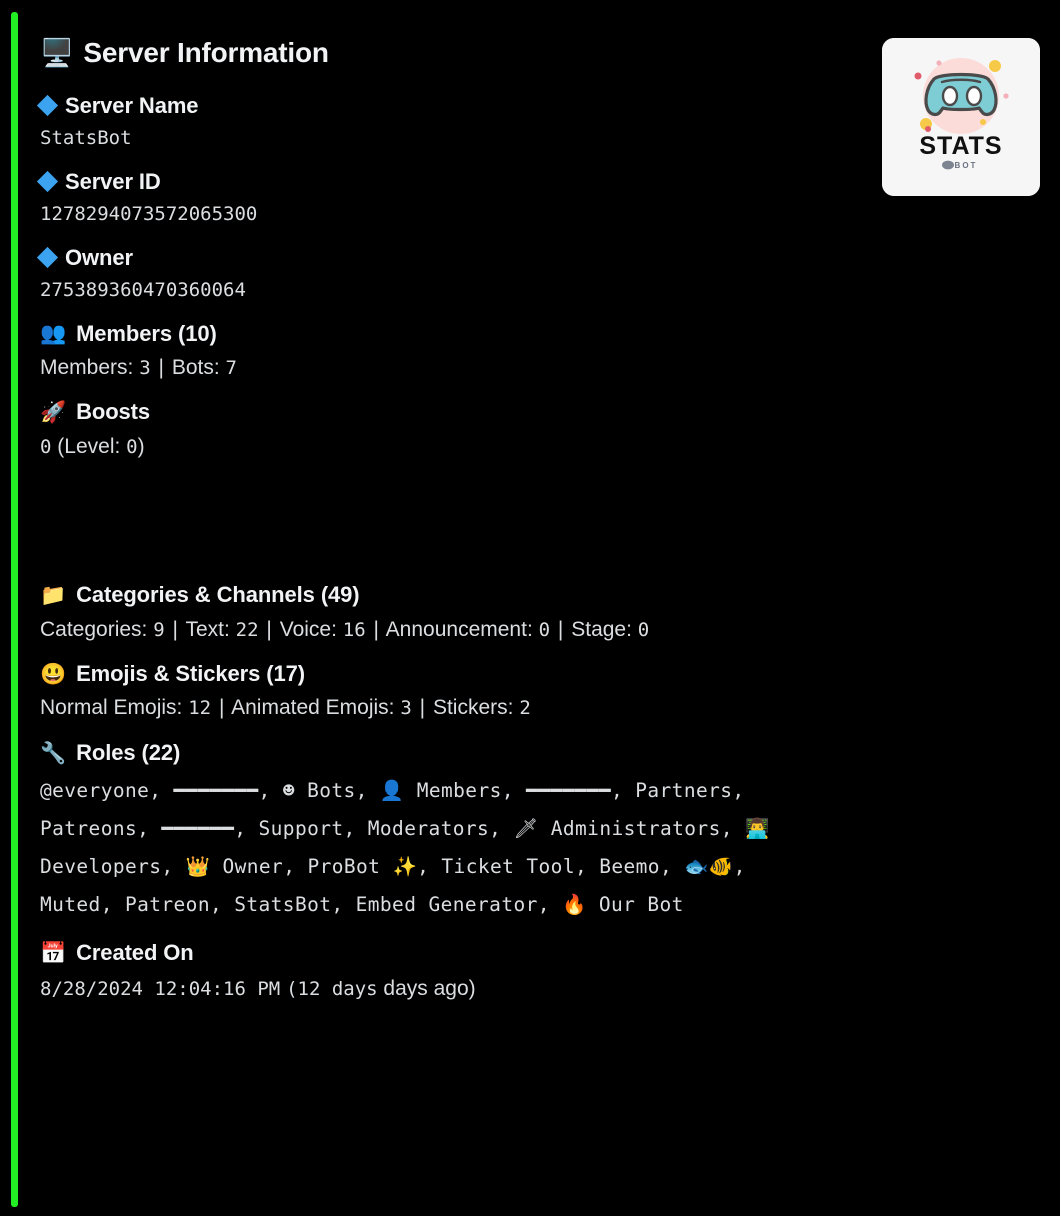 The image size is (1060, 1216). I want to click on field-name-row: Owner, so click(438, 257).